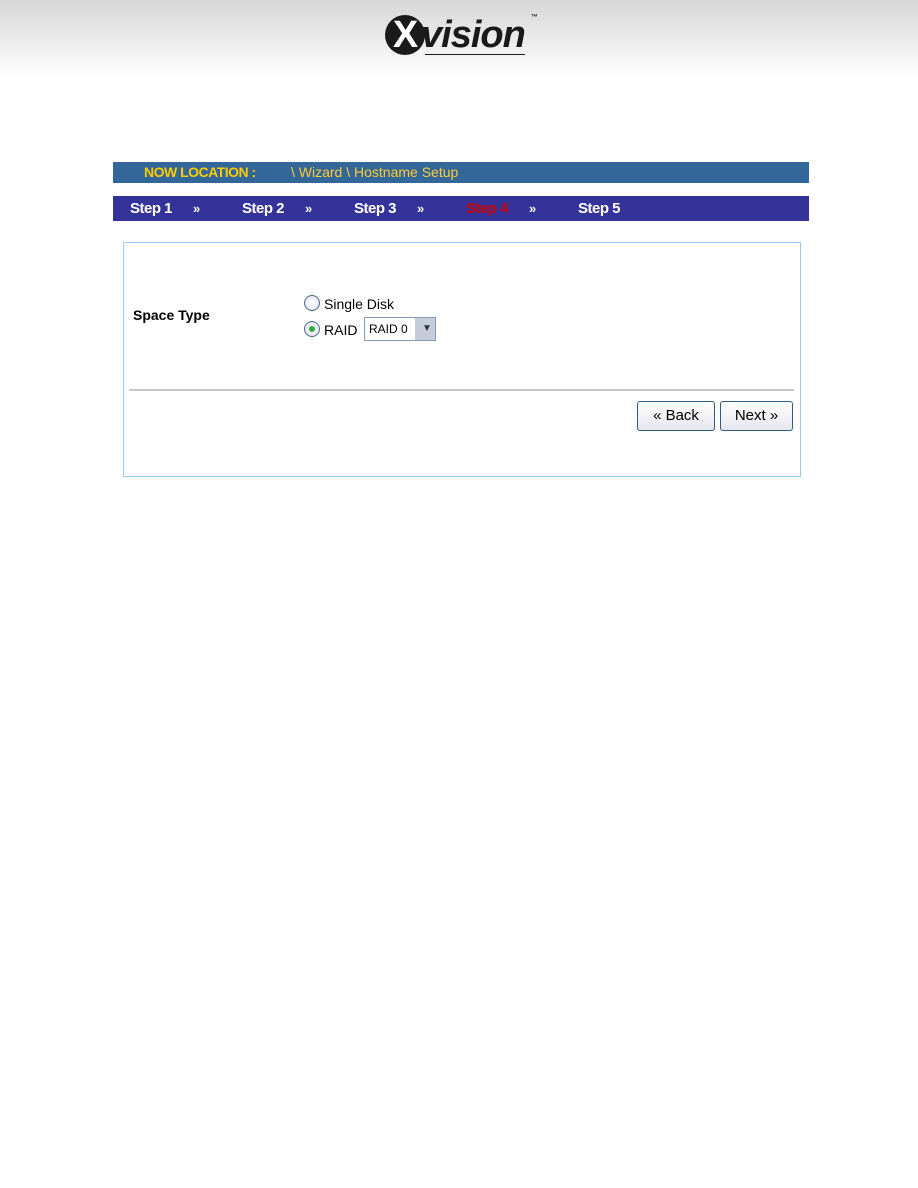  I want to click on raid-level-select: RAID 0 ▼, so click(400, 329).